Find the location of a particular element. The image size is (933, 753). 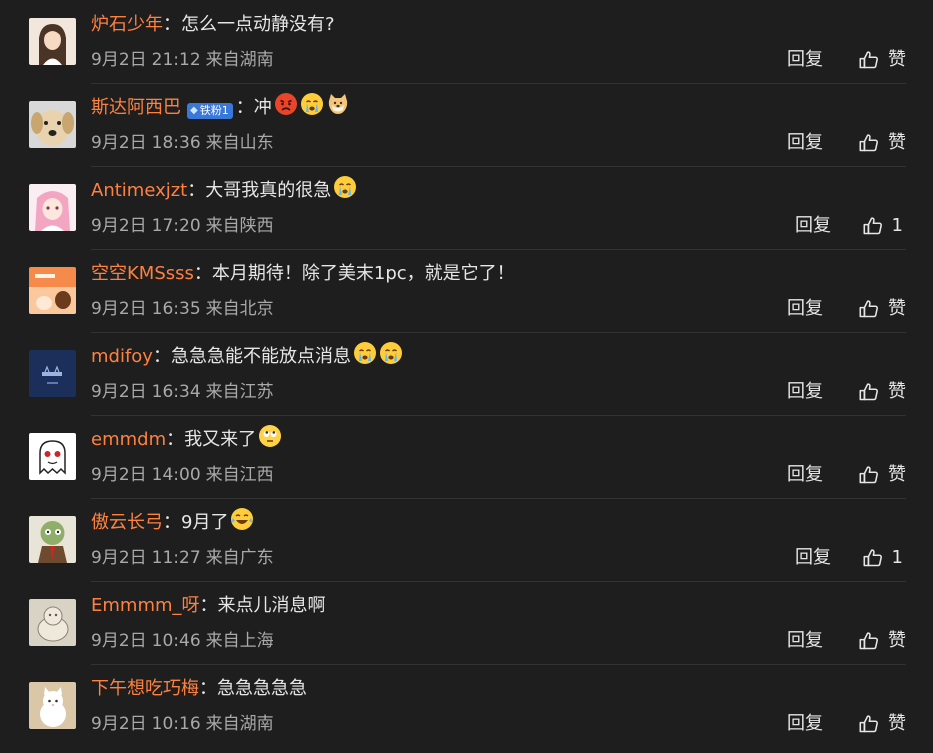

comment-meta: 9月2日 10:16 来自湖南 is located at coordinates (182, 724).